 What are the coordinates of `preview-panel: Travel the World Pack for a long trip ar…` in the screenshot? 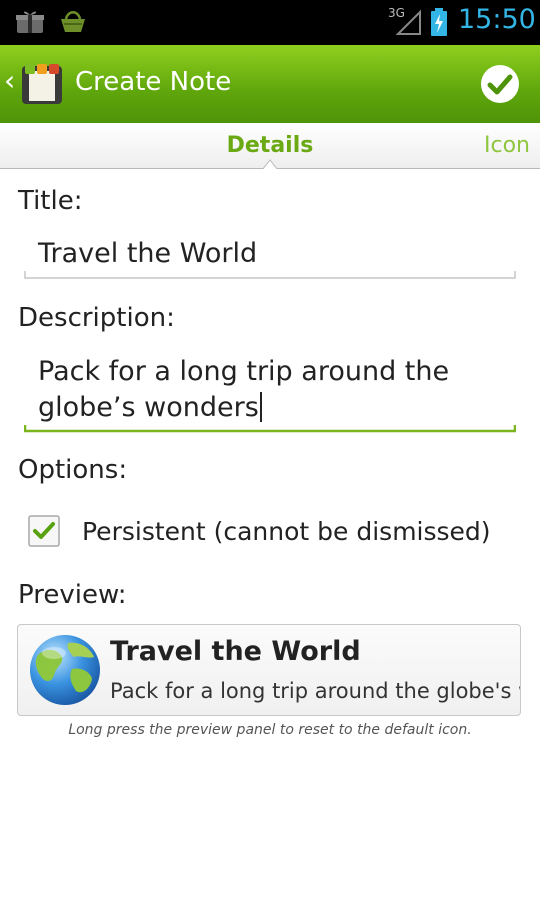 It's located at (269, 670).